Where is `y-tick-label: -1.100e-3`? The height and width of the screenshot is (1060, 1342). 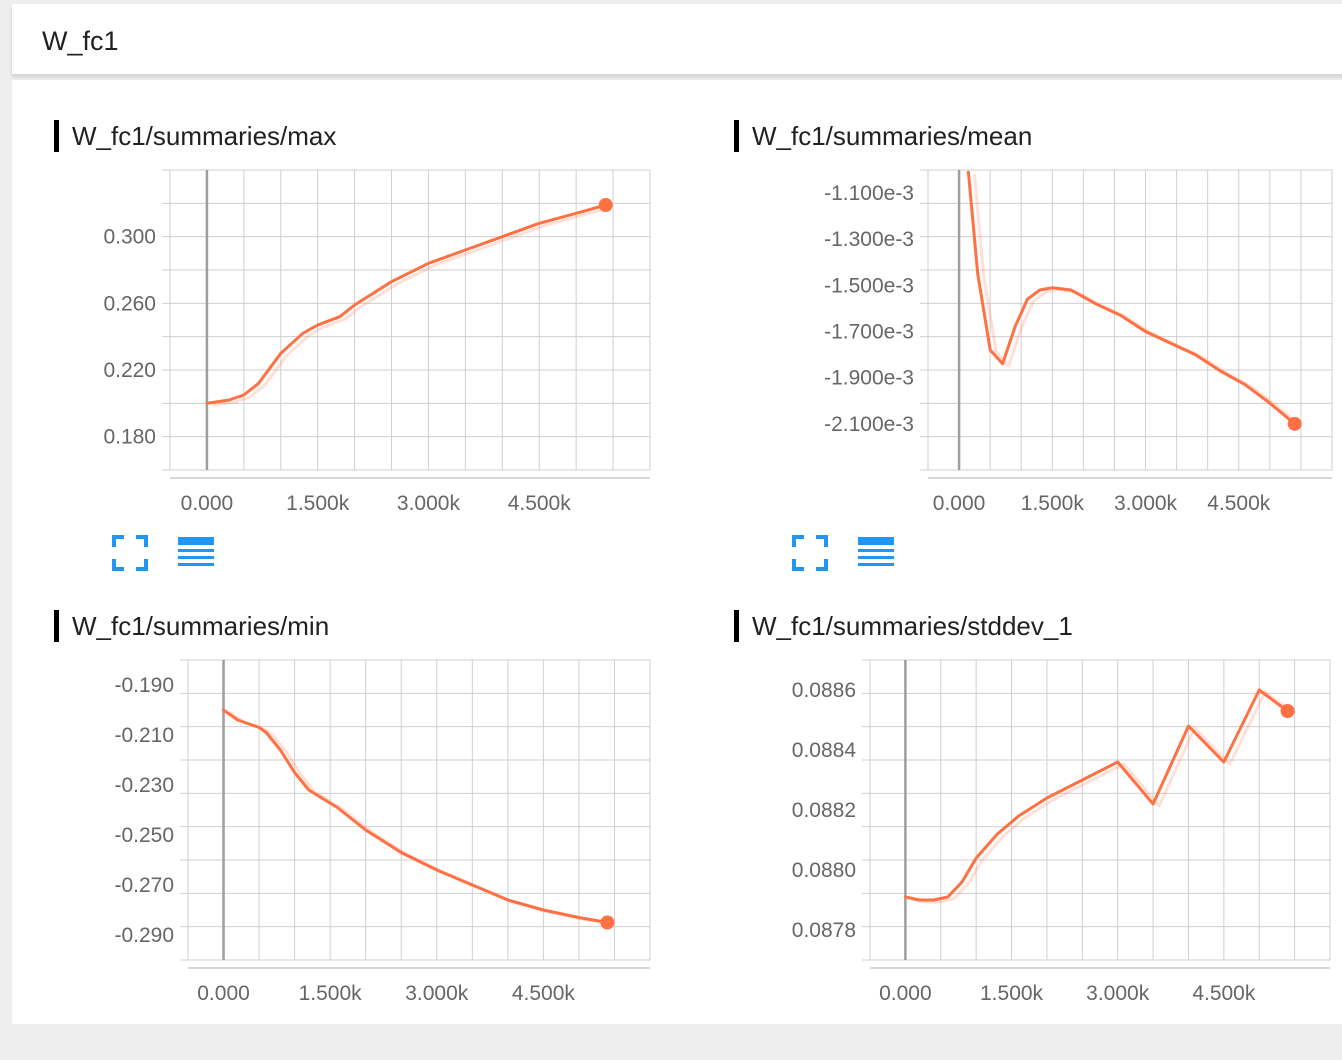
y-tick-label: -1.100e-3 is located at coordinates (869, 193).